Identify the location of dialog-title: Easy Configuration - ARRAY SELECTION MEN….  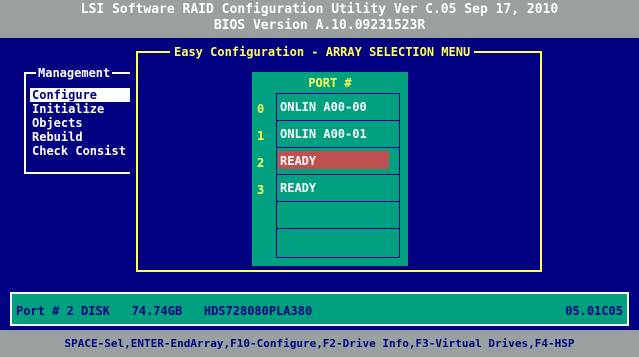
(322, 52).